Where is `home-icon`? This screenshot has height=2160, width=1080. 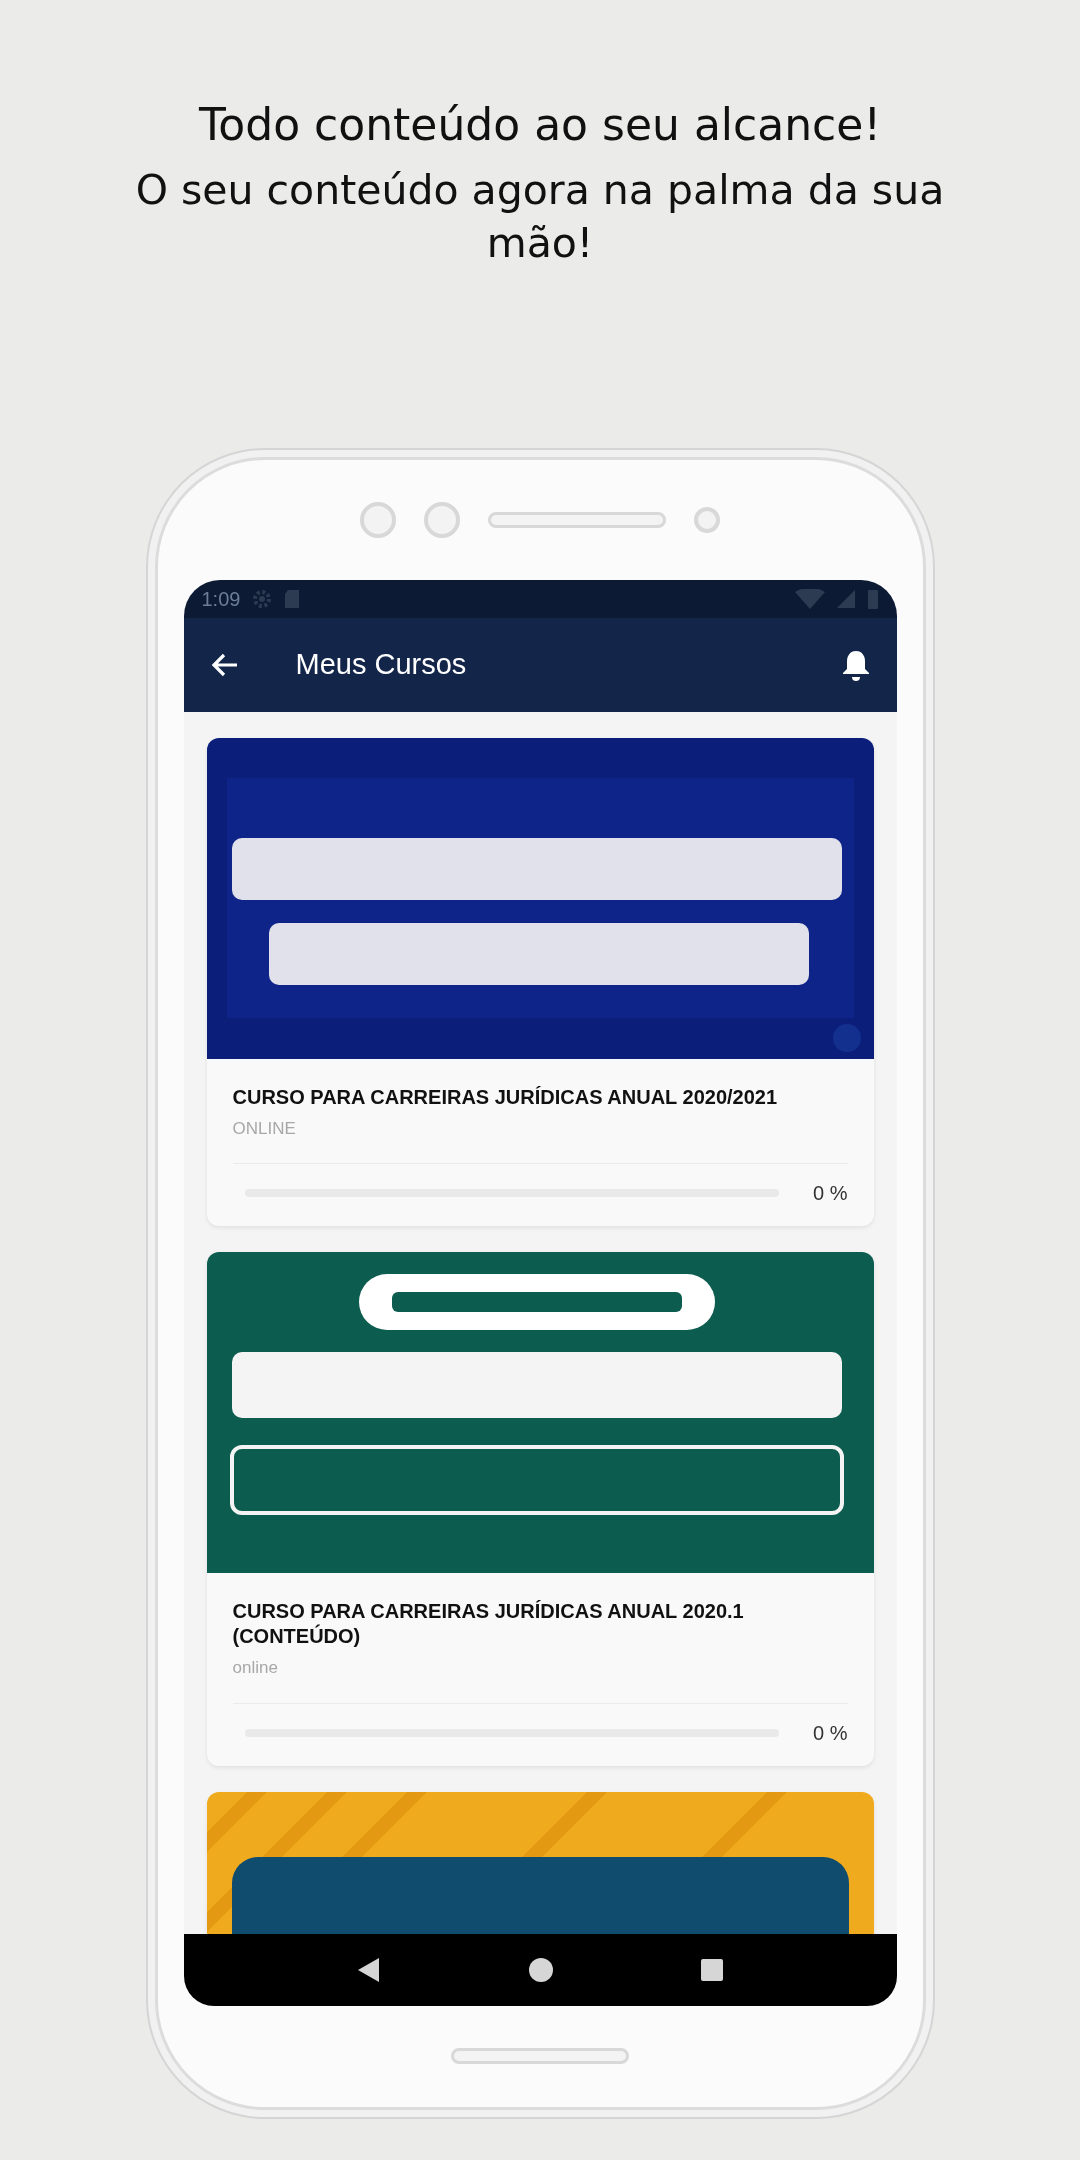
home-icon is located at coordinates (541, 1969).